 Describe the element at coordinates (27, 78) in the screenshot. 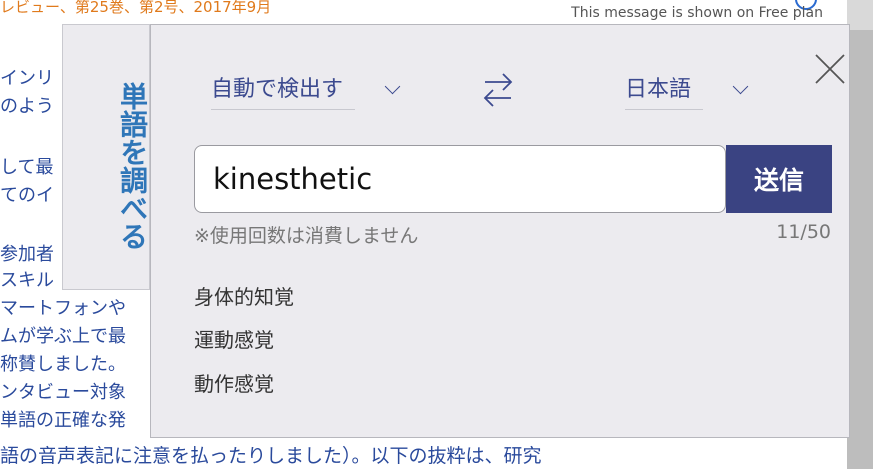

I see `article-text-line: インリ` at that location.